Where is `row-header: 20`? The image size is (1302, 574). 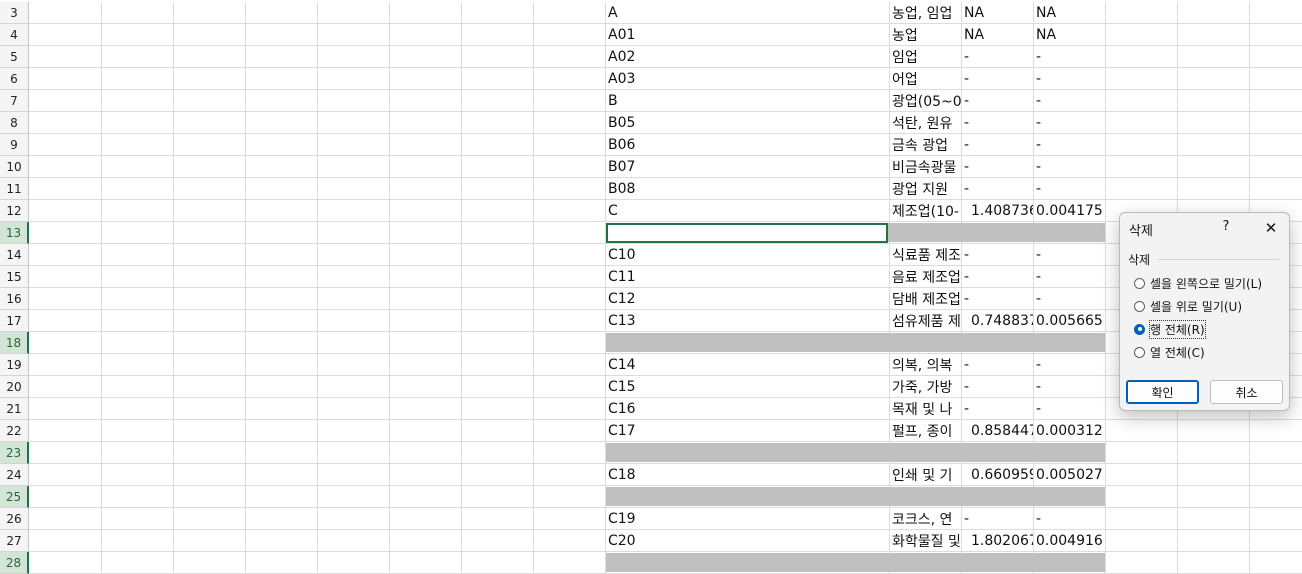 row-header: 20 is located at coordinates (14, 387).